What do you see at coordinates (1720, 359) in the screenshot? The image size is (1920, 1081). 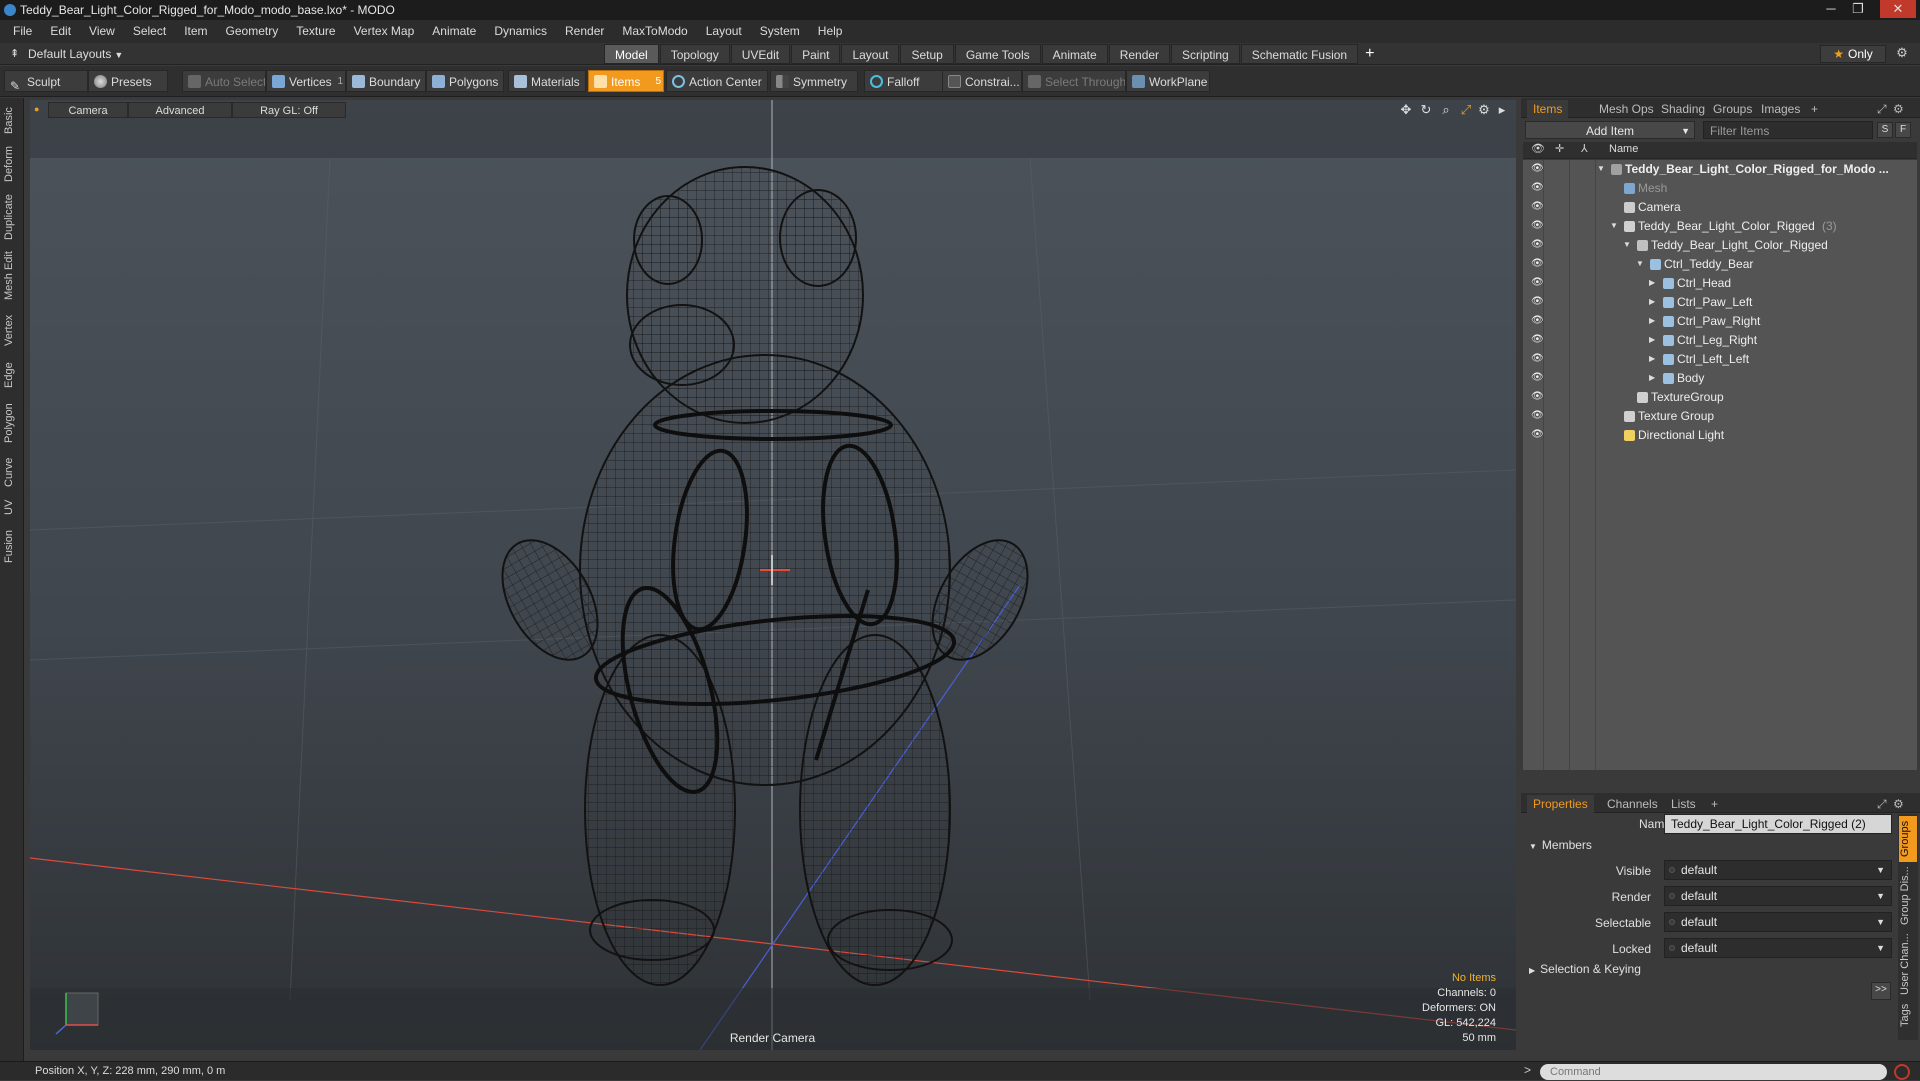 I see `tree-row: 👁 ▶ Ctrl_Left_Left` at bounding box center [1720, 359].